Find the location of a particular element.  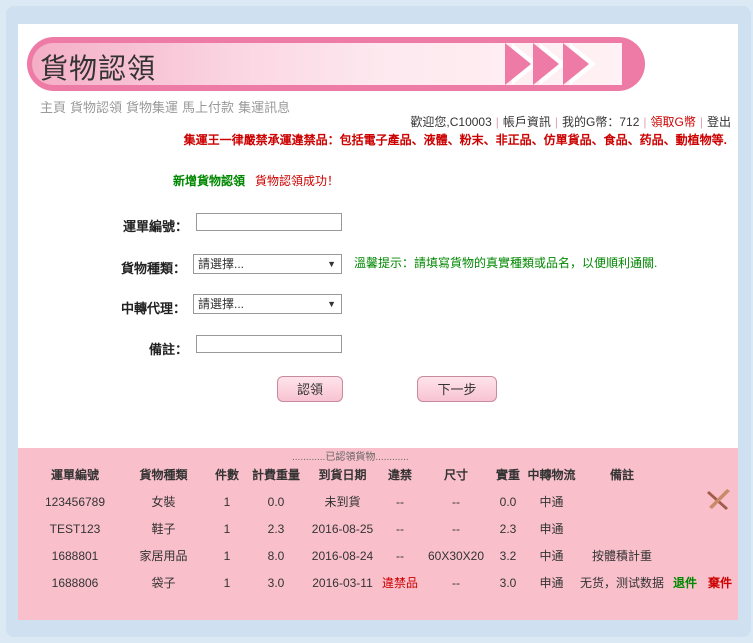

note-label: 備註： is located at coordinates (168, 349).